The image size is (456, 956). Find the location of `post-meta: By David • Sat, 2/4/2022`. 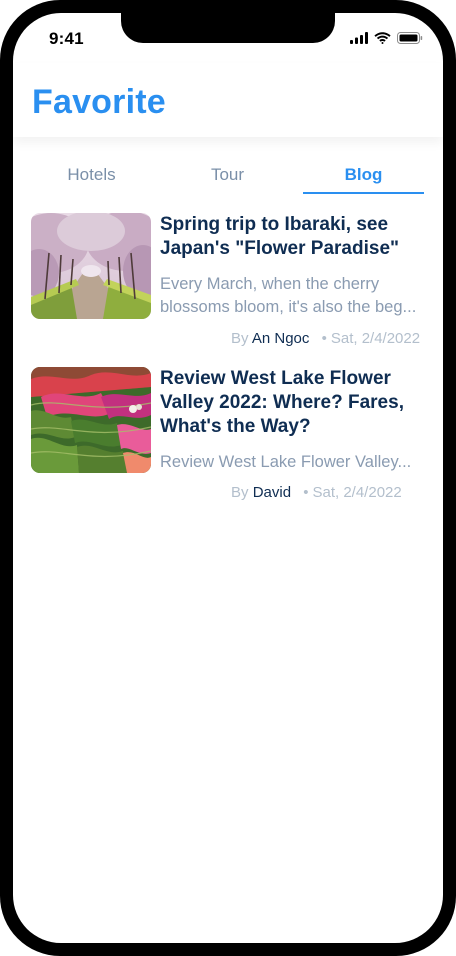

post-meta: By David • Sat, 2/4/2022 is located at coordinates (316, 492).